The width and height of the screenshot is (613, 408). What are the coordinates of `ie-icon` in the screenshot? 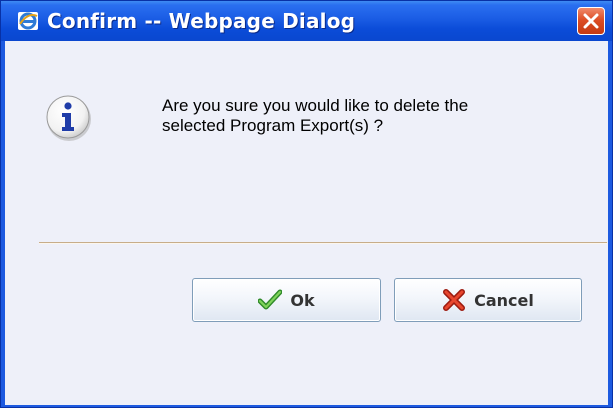 It's located at (28, 21).